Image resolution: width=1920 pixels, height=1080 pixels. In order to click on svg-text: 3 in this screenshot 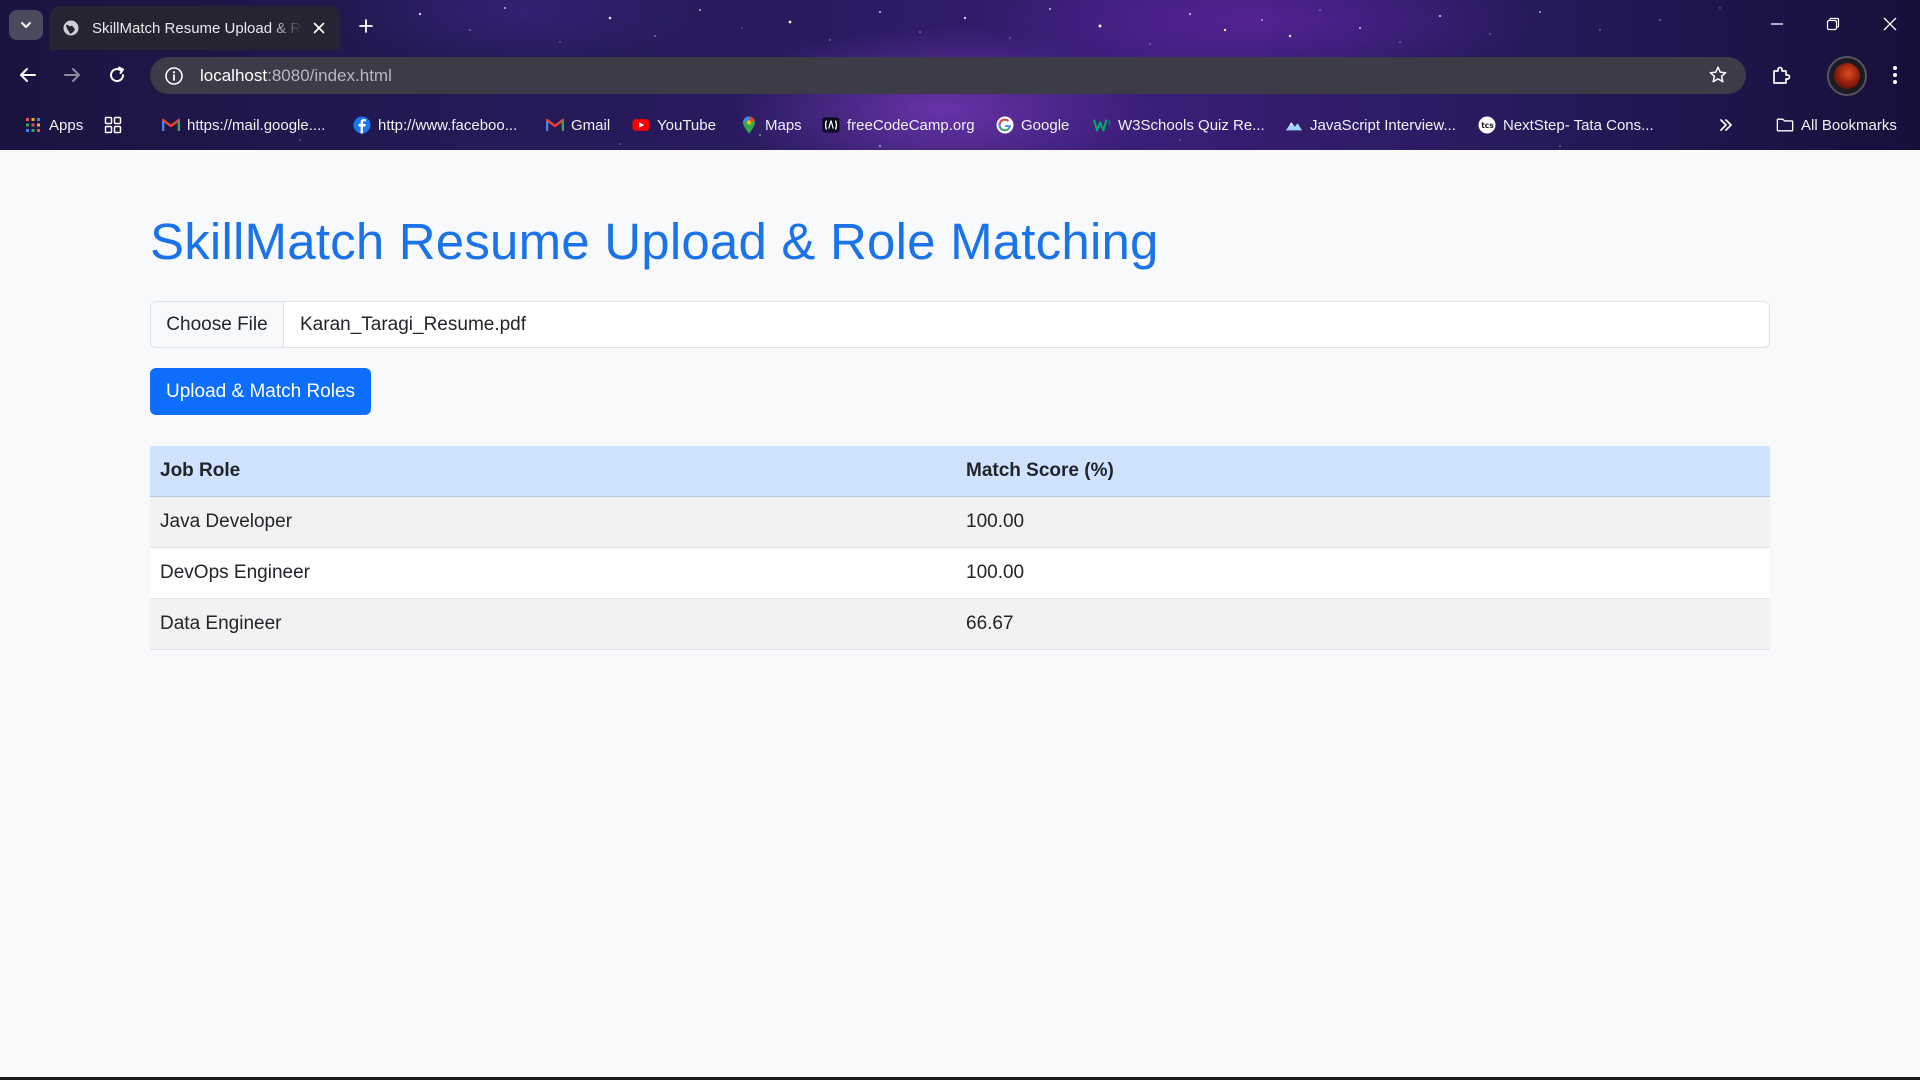, I will do `click(1109, 123)`.